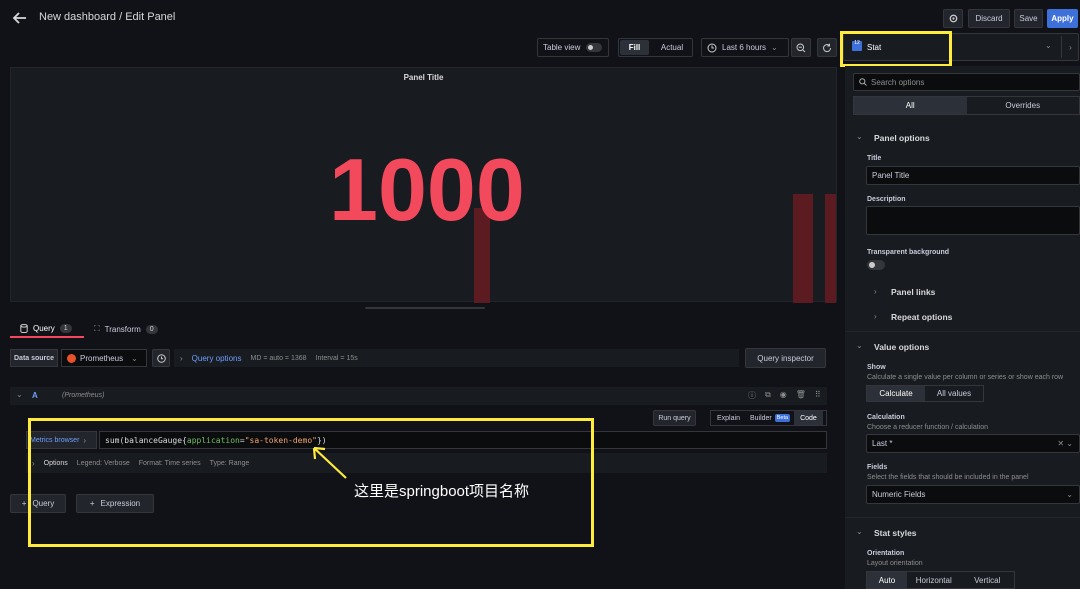 Image resolution: width=1080 pixels, height=589 pixels. I want to click on md-info: MD = auto = 1368, so click(278, 358).